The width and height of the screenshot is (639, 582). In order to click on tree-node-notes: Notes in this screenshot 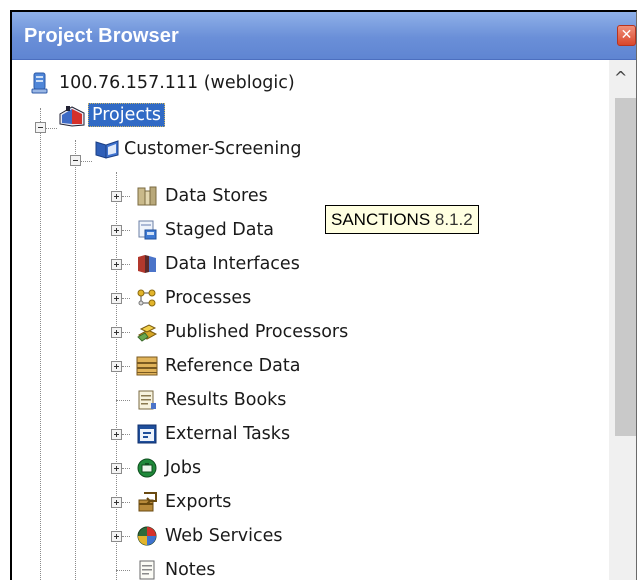, I will do `click(176, 567)`.